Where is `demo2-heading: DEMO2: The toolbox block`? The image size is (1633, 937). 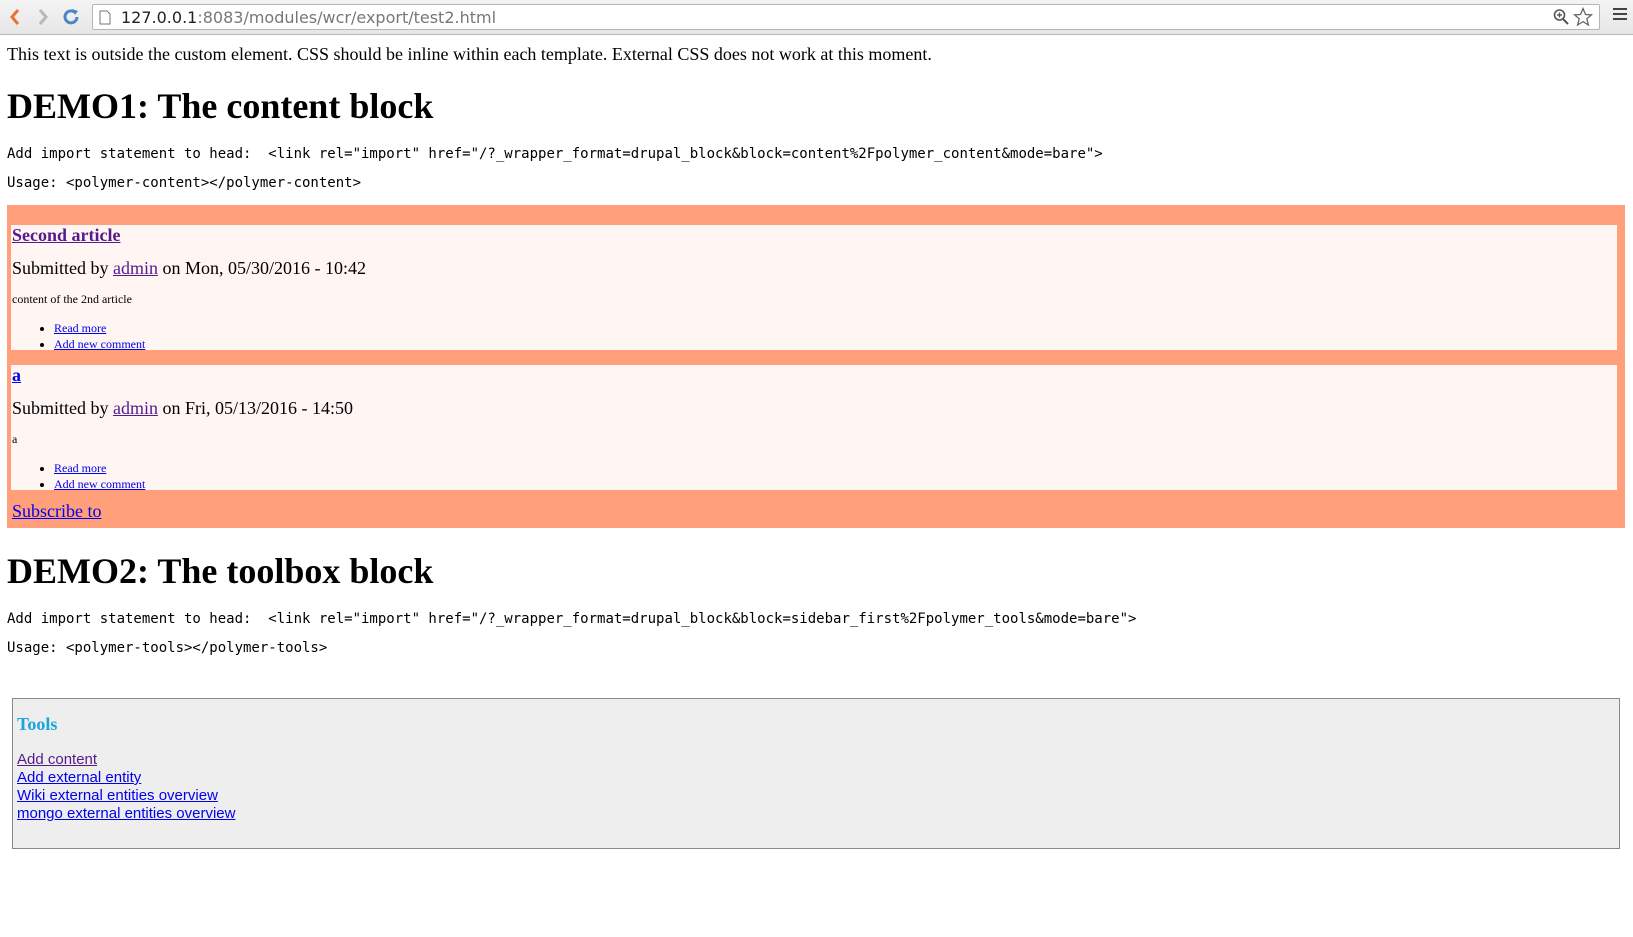 demo2-heading: DEMO2: The toolbox block is located at coordinates (220, 571).